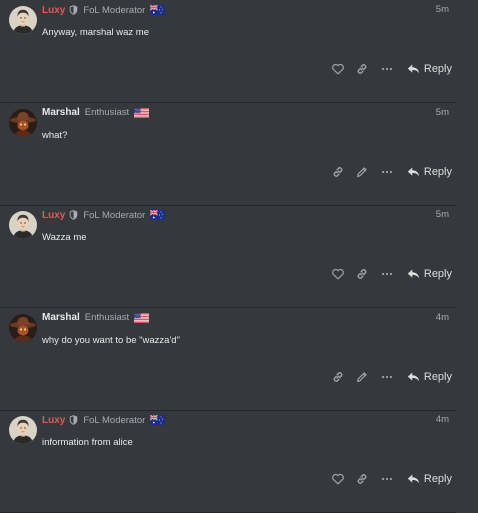  Describe the element at coordinates (64, 237) in the screenshot. I see `post-body: Wazza me` at that location.